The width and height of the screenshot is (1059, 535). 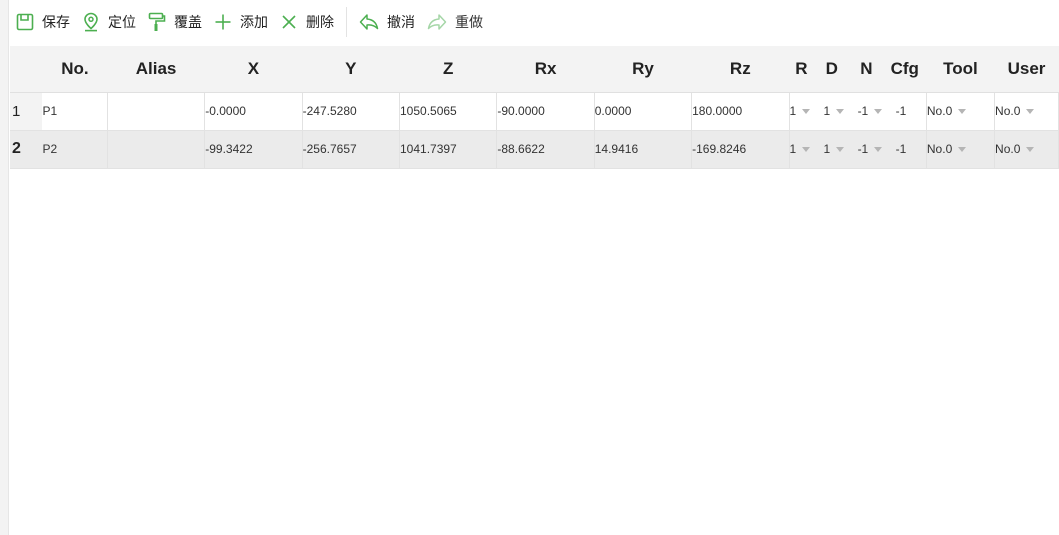 I want to click on overwrite-label: 覆盖, so click(x=188, y=22).